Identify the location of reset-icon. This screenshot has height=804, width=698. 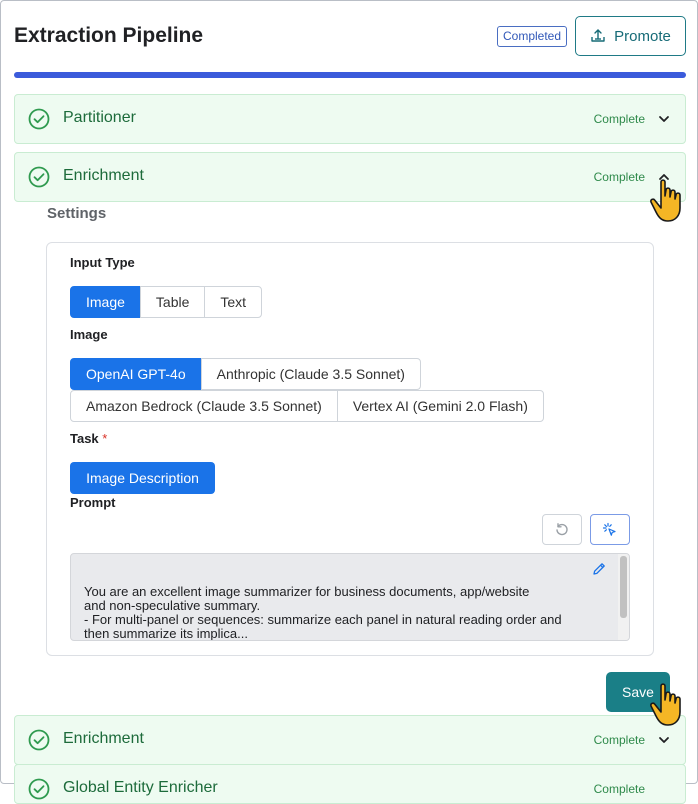
(562, 528).